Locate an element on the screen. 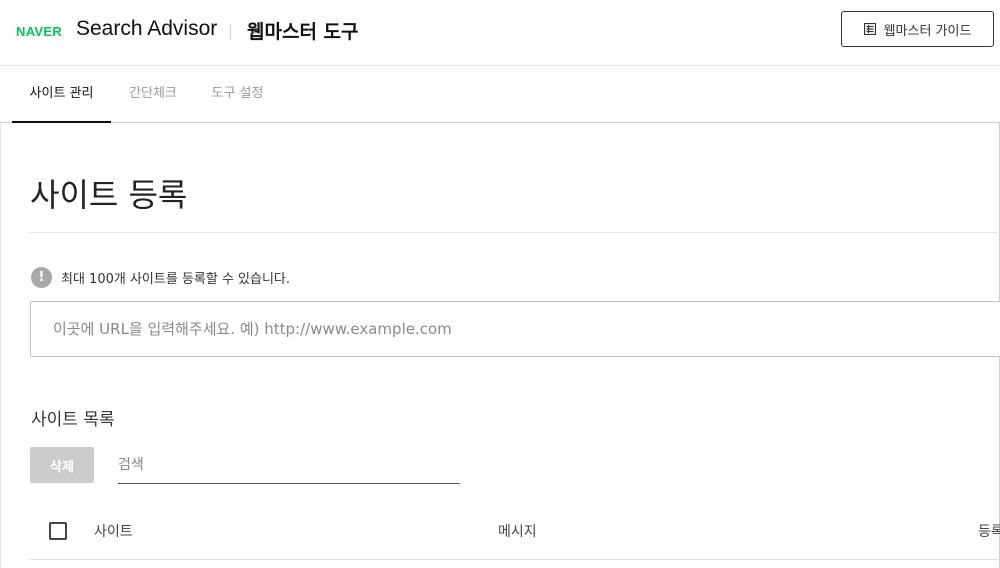 The width and height of the screenshot is (1000, 568). tool-title: 웹마스터 도구 is located at coordinates (303, 30).